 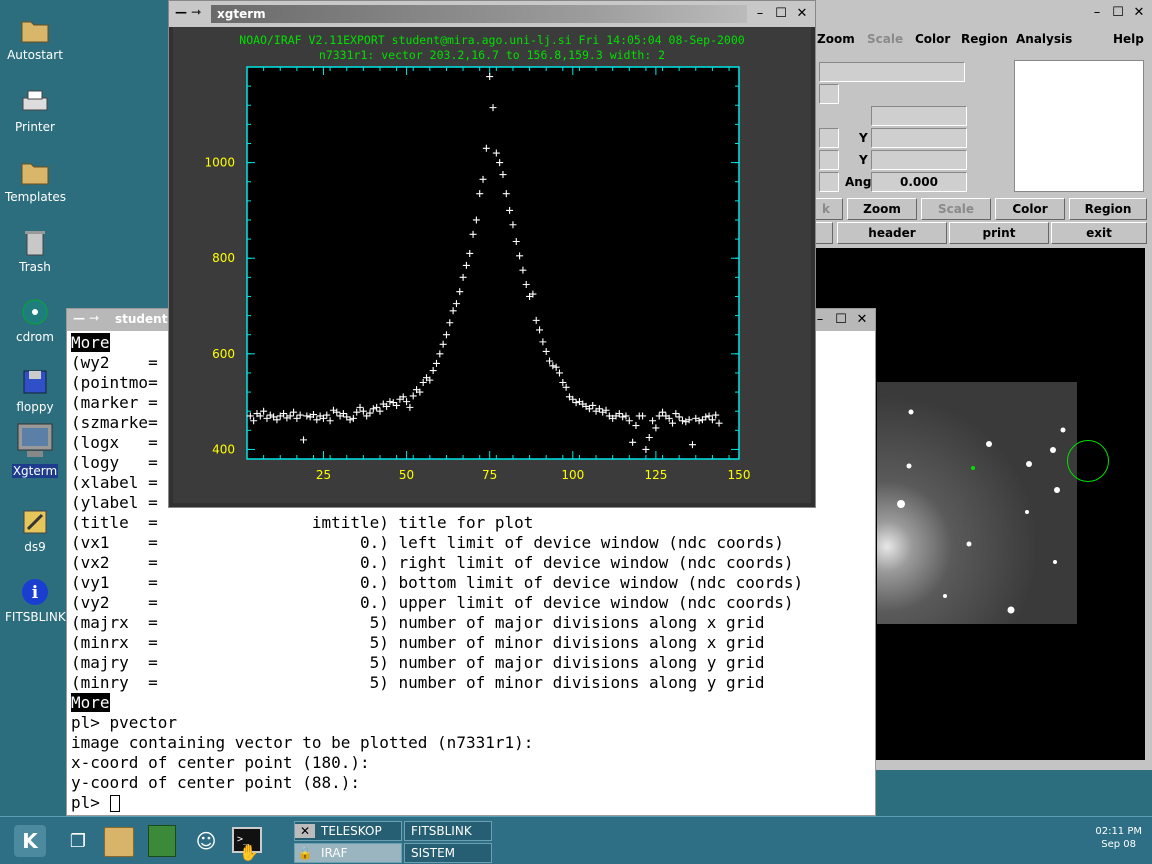 What do you see at coordinates (572, 475) in the screenshot?
I see `x-tick-label: 100` at bounding box center [572, 475].